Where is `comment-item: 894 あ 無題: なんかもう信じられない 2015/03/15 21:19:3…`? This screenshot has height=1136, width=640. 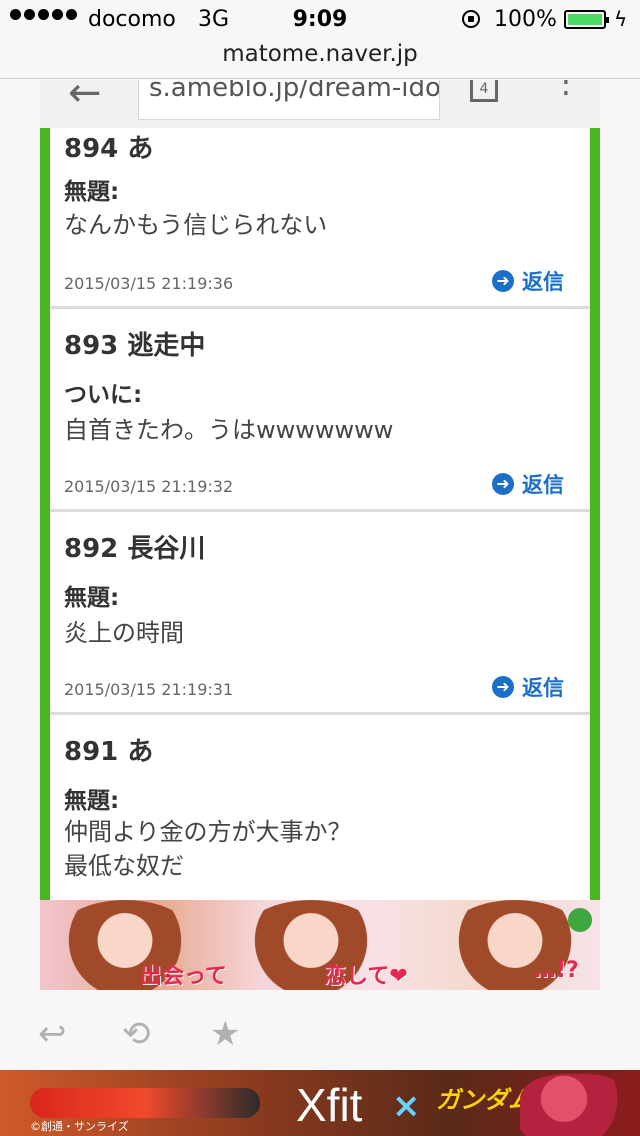
comment-item: 894 あ 無題: なんかもう信じられない 2015/03/15 21:19:3… is located at coordinates (320, 217).